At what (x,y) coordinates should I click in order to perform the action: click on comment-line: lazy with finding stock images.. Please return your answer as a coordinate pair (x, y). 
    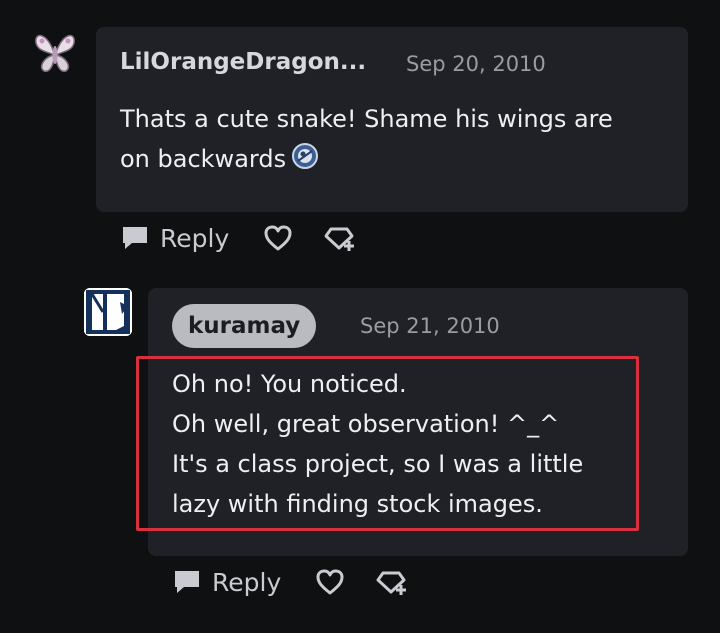
    Looking at the image, I should click on (357, 504).